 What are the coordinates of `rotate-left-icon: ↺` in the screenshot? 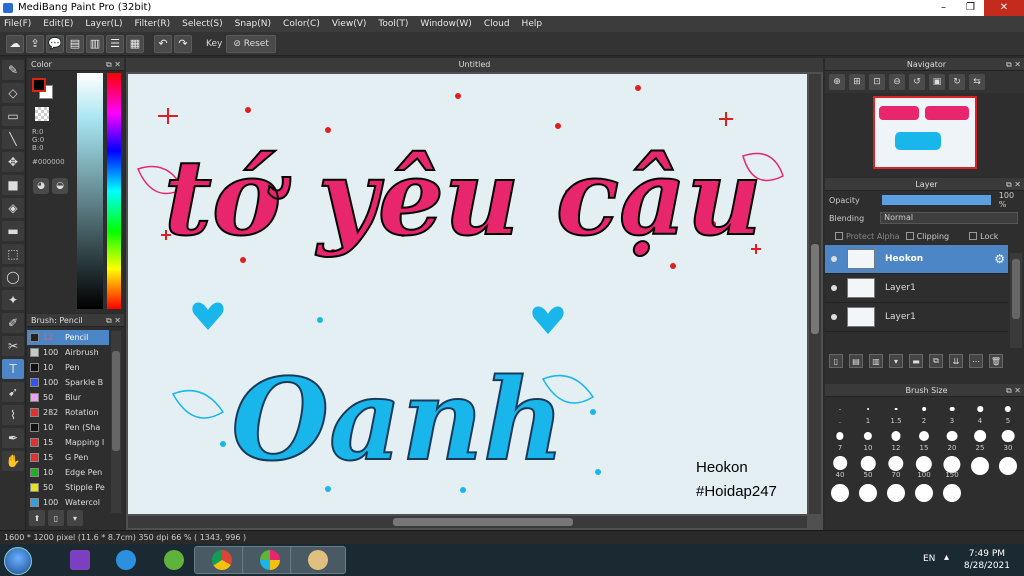 It's located at (917, 82).